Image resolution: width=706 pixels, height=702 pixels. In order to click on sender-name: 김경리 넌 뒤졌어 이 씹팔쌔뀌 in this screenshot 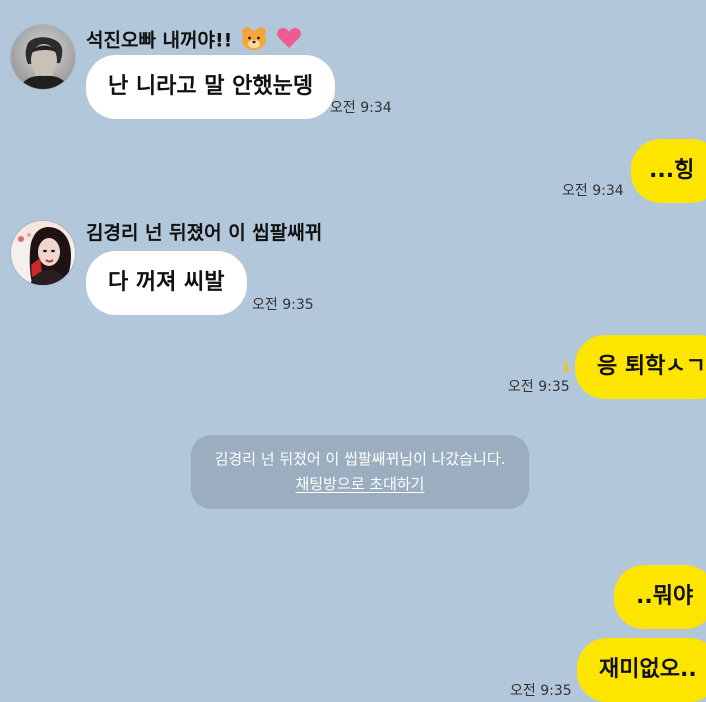, I will do `click(204, 233)`.